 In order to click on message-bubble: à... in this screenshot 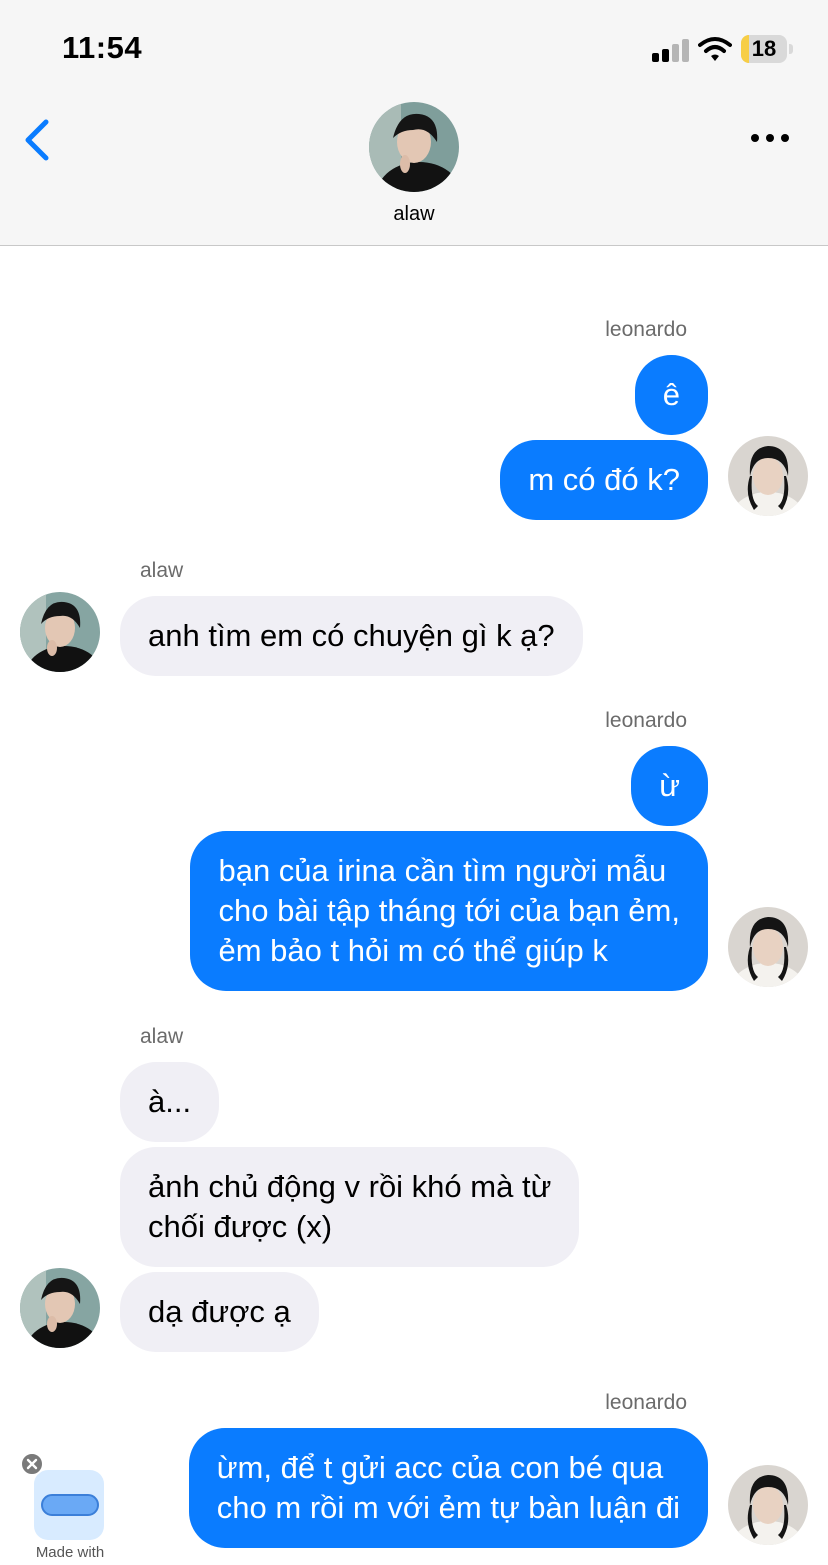, I will do `click(170, 1102)`.